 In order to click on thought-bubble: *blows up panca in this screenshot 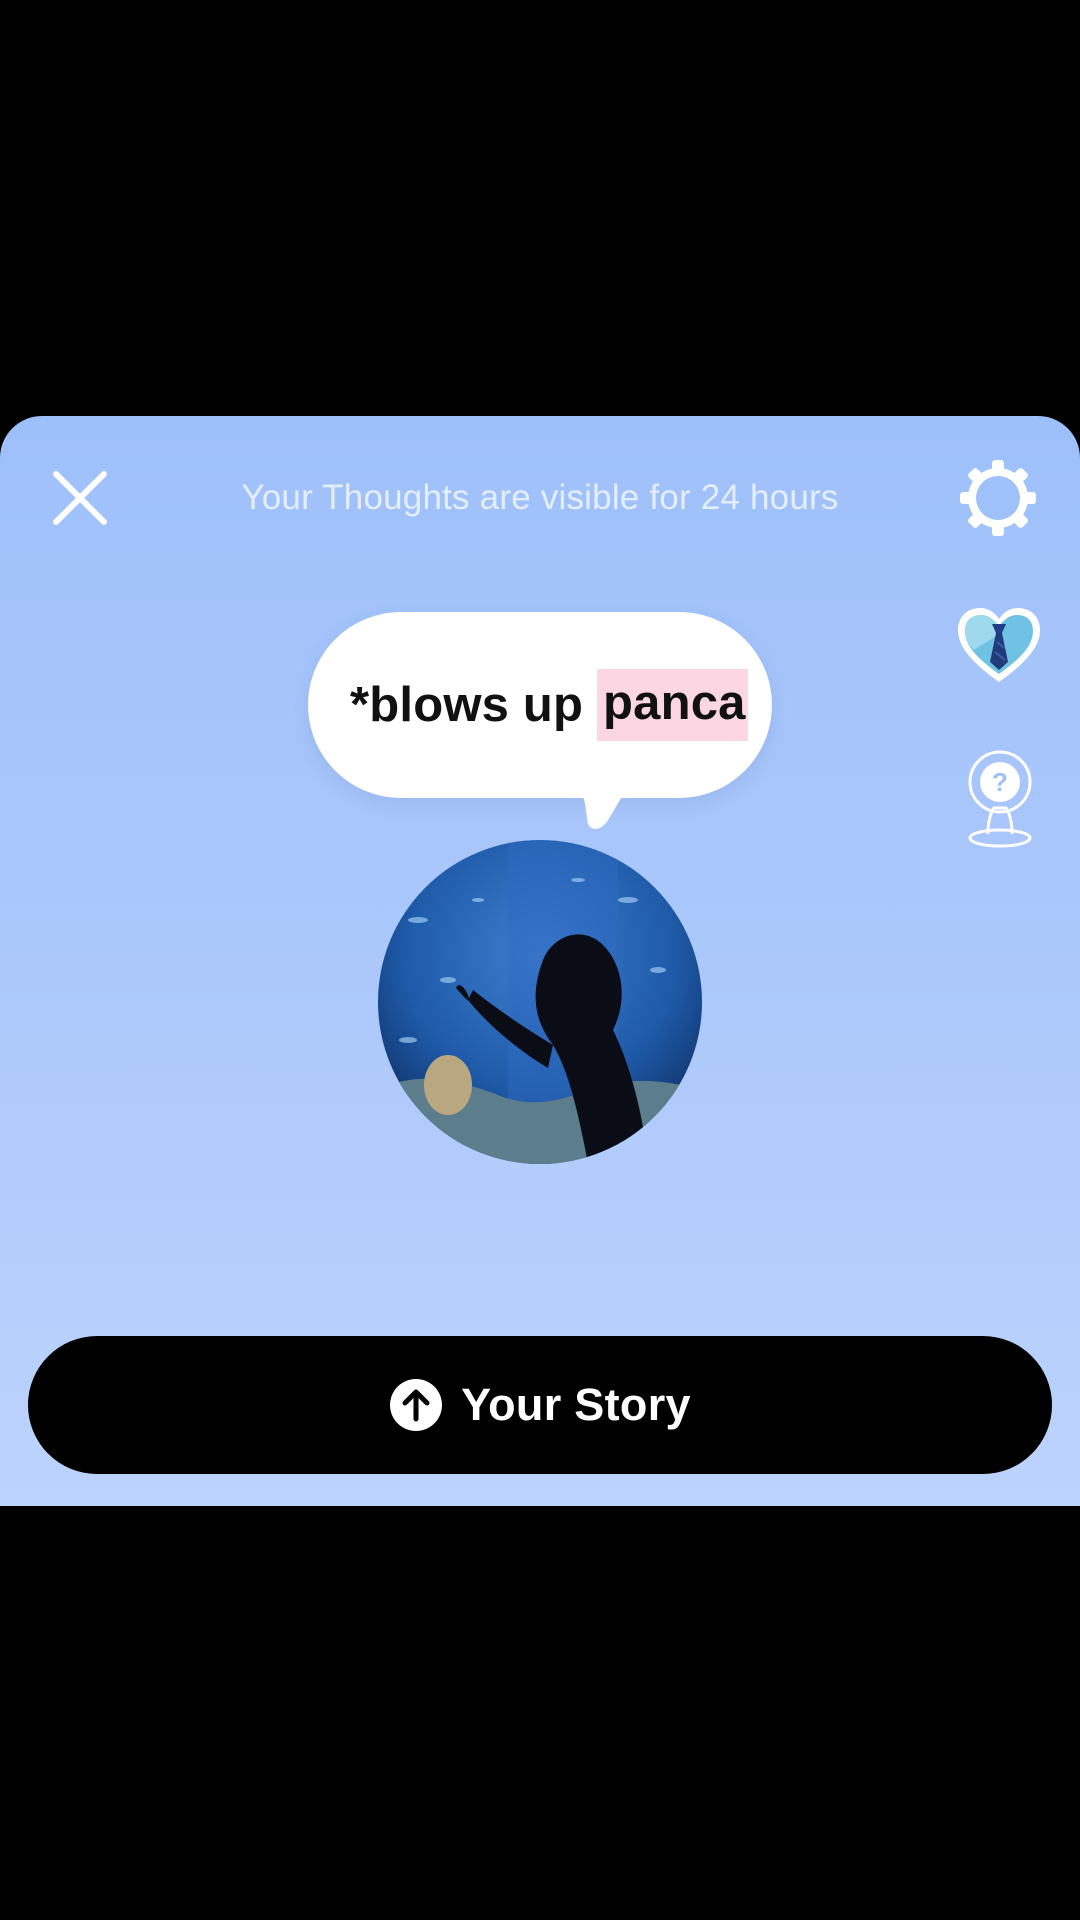, I will do `click(540, 705)`.